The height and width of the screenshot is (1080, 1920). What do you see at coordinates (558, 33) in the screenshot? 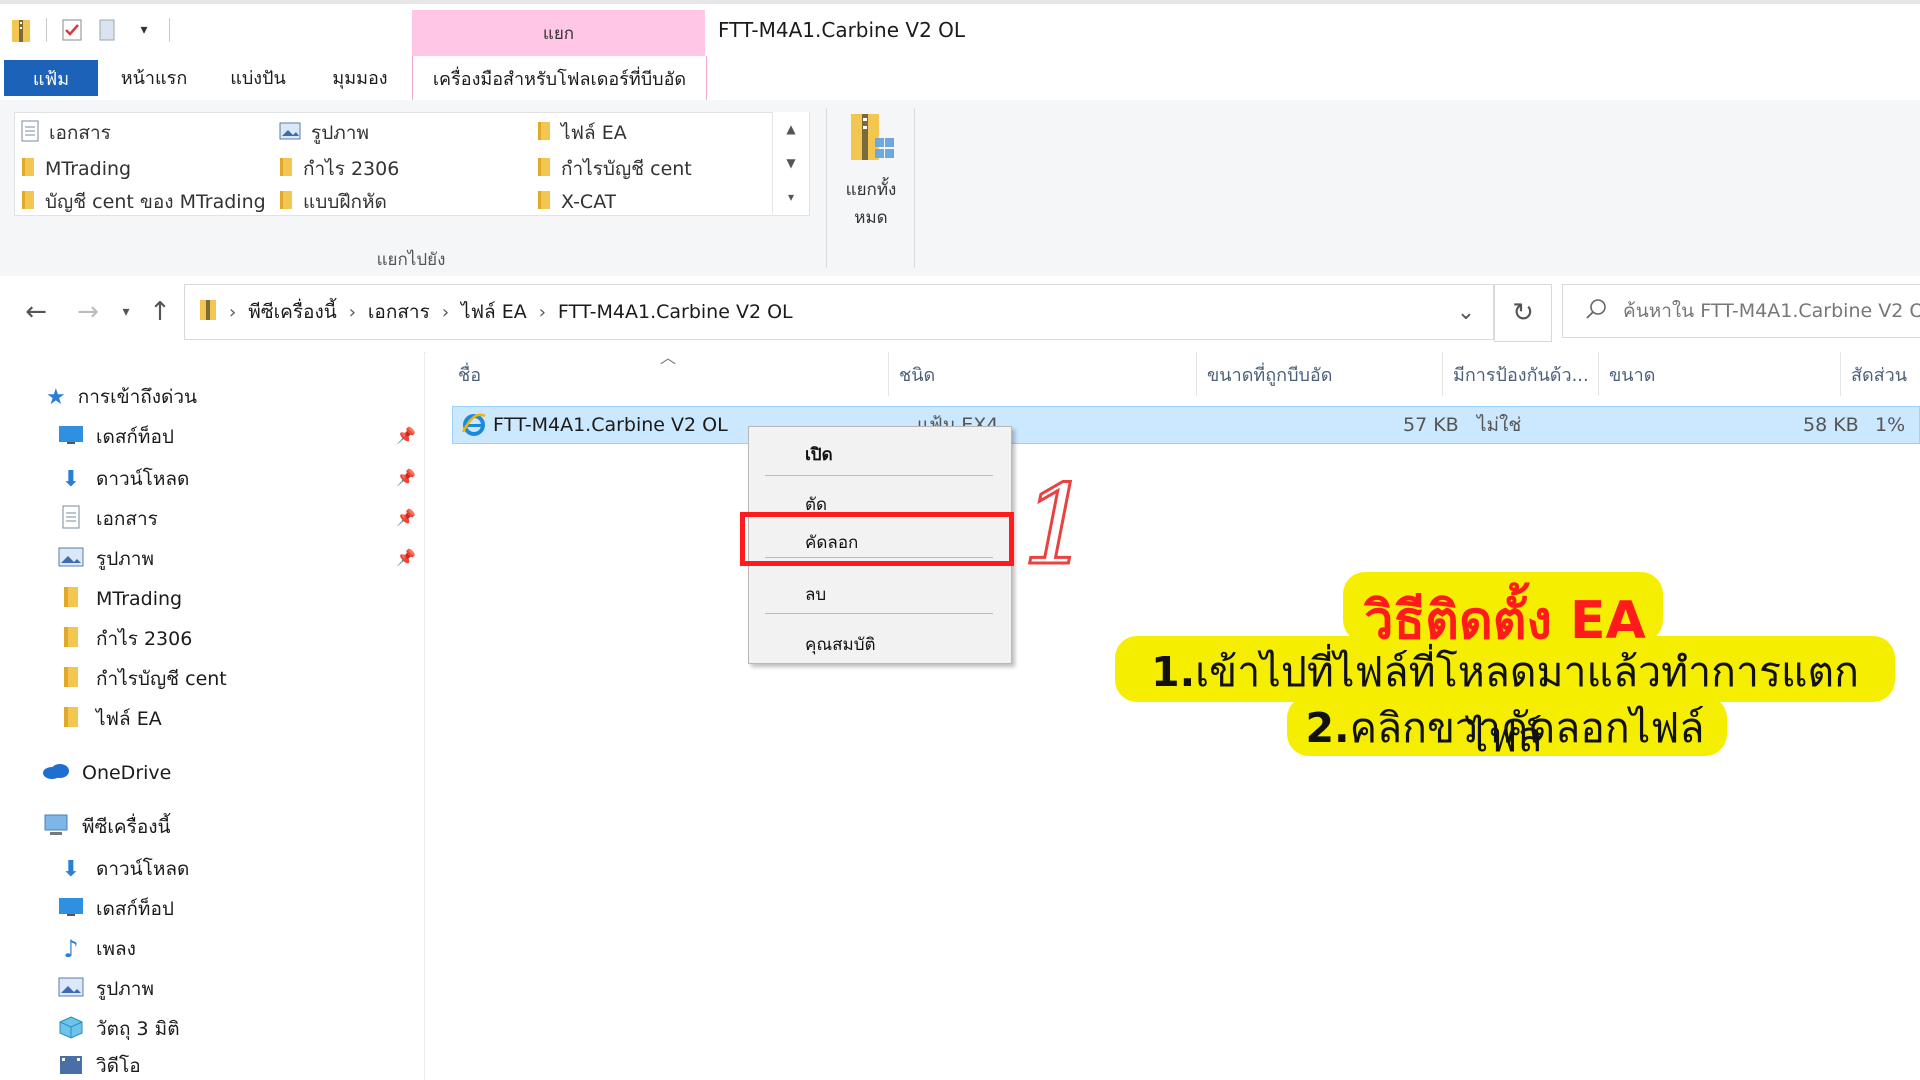
I see `context-tab-header: แยก` at bounding box center [558, 33].